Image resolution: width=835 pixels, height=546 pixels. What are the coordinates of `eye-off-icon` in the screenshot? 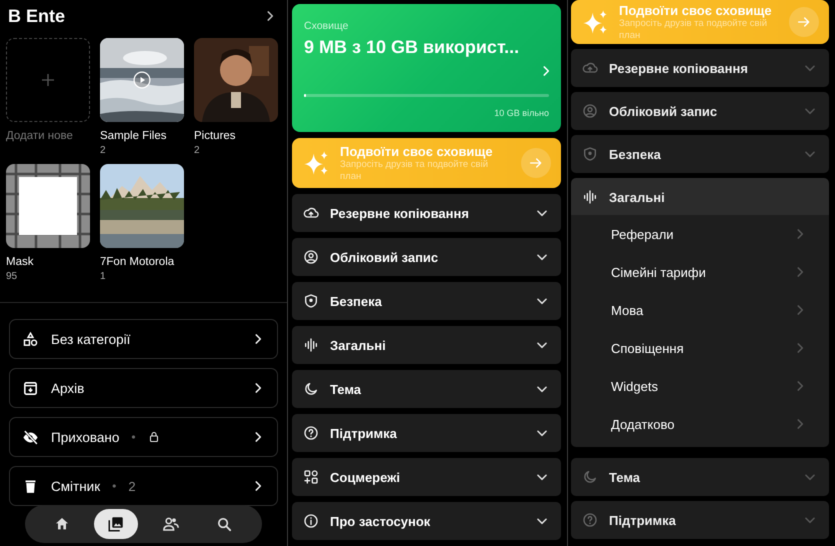 It's located at (30, 437).